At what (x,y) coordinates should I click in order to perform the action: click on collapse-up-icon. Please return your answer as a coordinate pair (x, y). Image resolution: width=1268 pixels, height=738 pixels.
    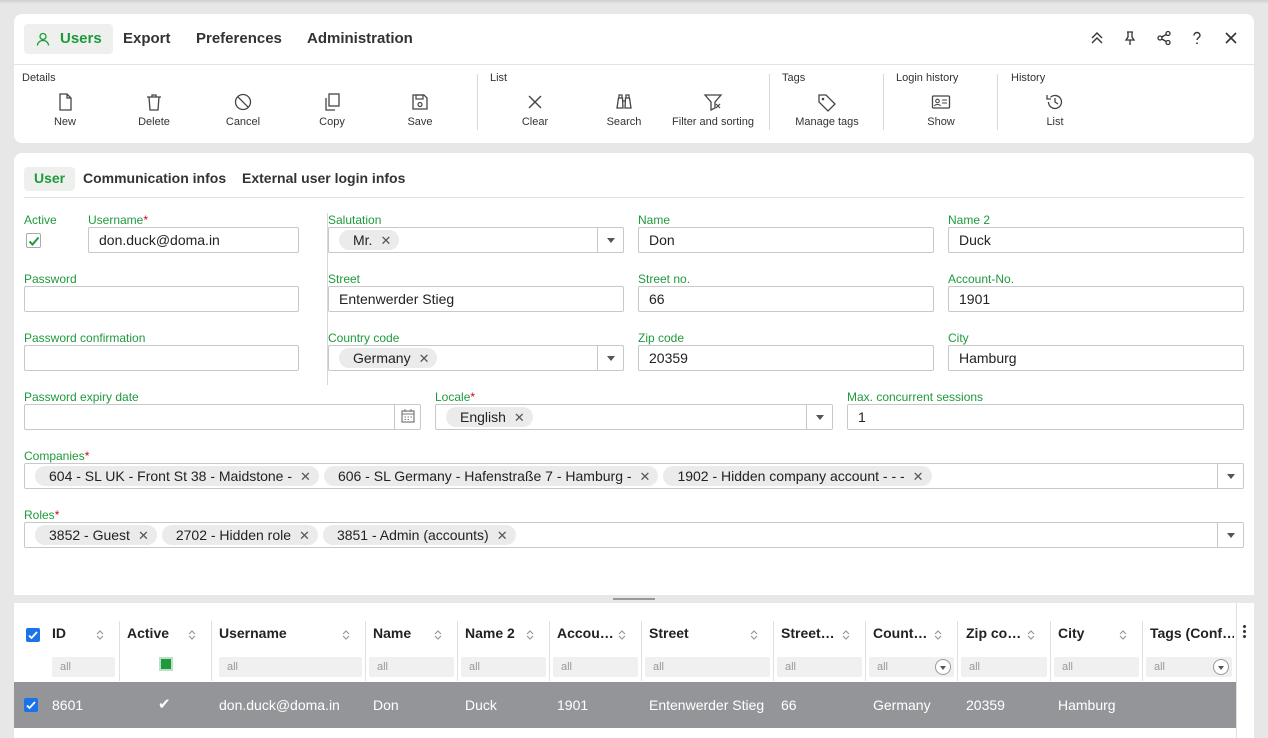
    Looking at the image, I should click on (1097, 38).